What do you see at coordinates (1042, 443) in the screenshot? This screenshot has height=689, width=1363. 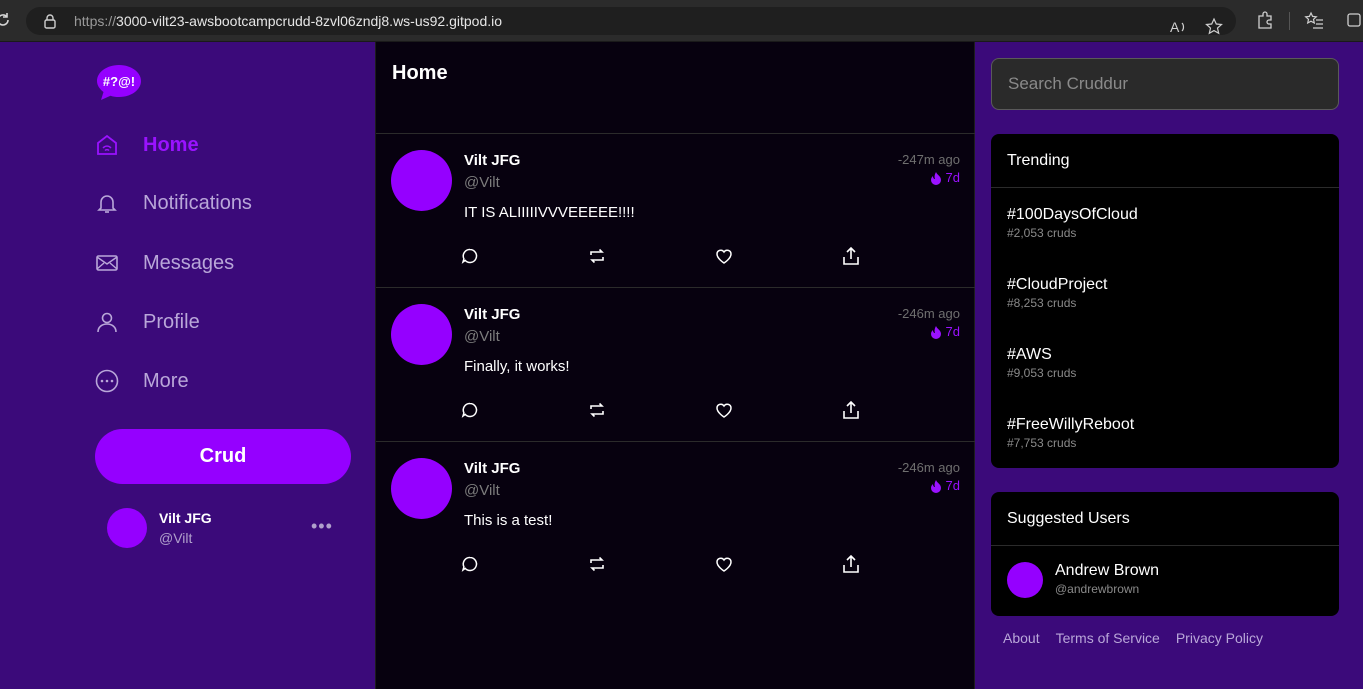 I see `trending-count: #7,753 cruds` at bounding box center [1042, 443].